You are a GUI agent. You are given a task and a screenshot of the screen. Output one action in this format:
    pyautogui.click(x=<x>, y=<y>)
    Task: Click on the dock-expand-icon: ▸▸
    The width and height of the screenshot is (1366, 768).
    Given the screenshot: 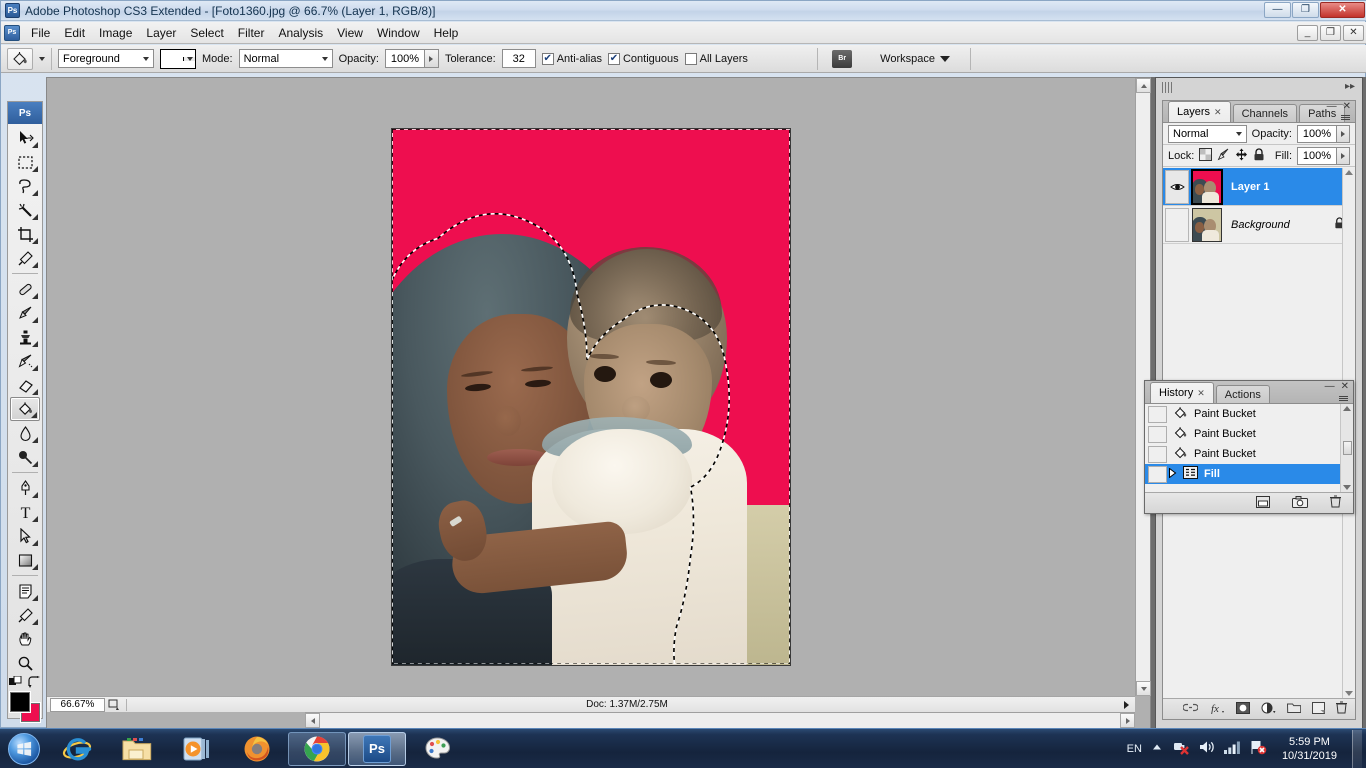 What is the action you would take?
    pyautogui.click(x=1350, y=87)
    